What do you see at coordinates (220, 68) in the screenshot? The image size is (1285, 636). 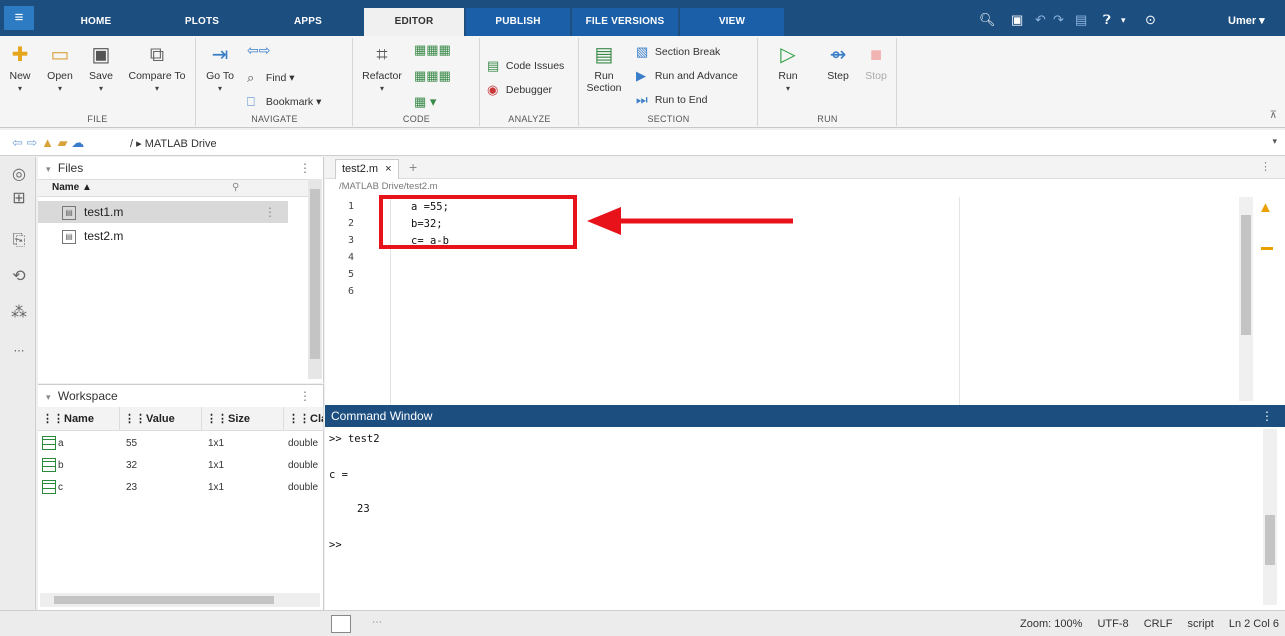 I see `goto-button: ⇥ Go To ▾` at bounding box center [220, 68].